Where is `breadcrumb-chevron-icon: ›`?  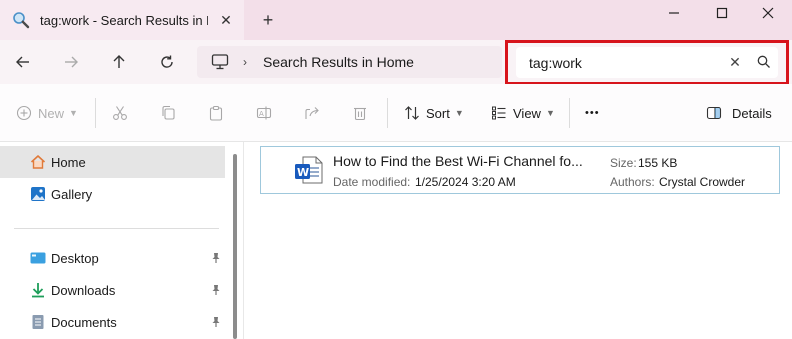
breadcrumb-chevron-icon: › is located at coordinates (245, 62).